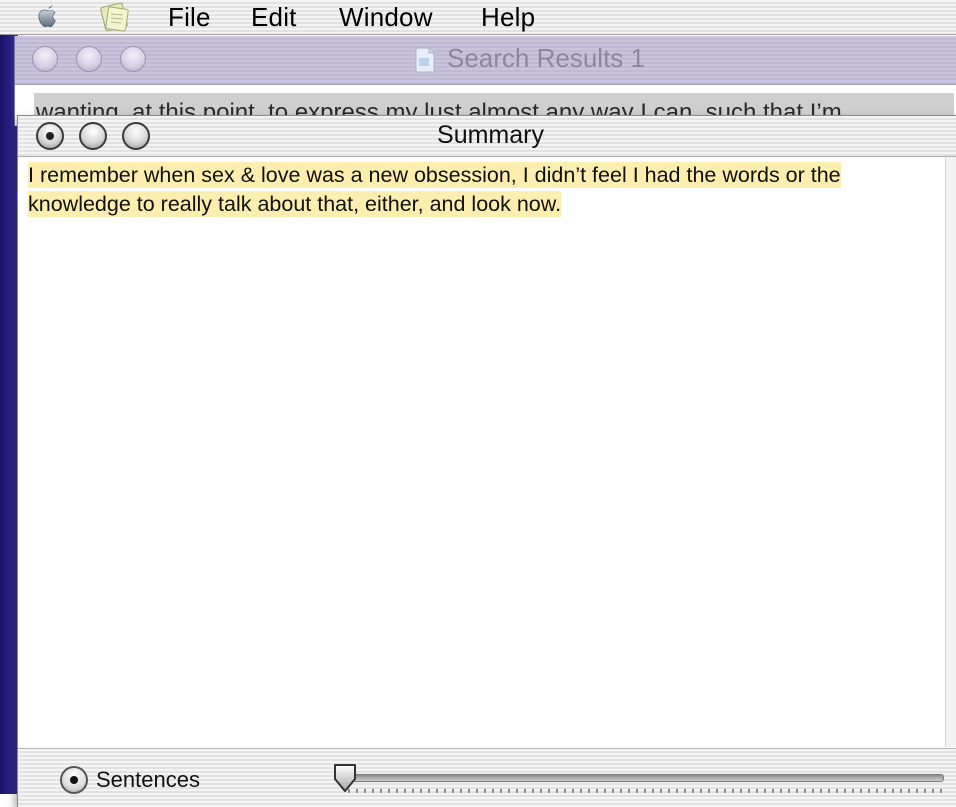 This screenshot has height=807, width=956. I want to click on menu-window: Window, so click(386, 17).